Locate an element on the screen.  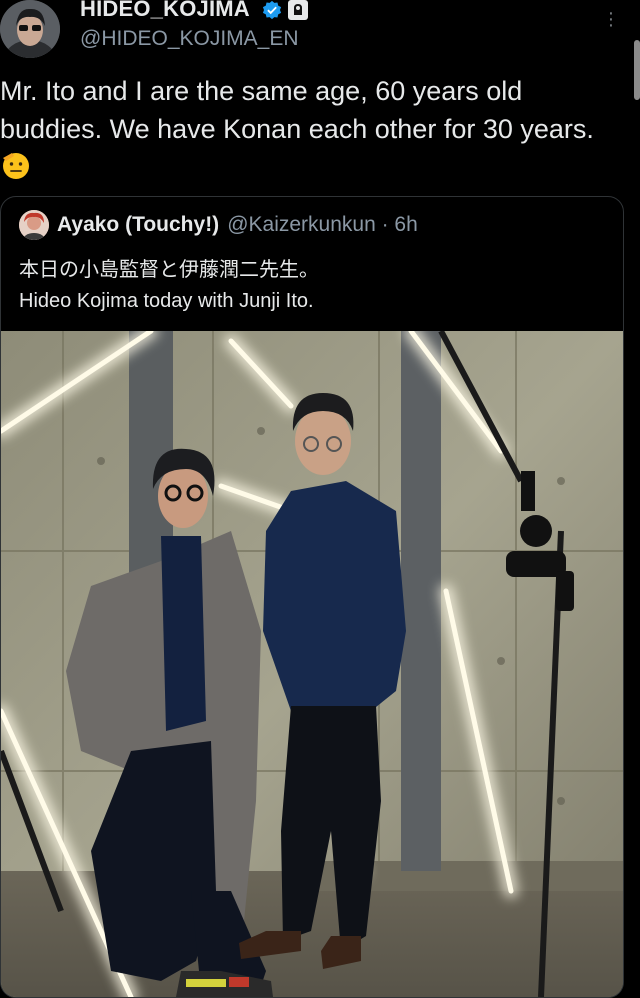
author-handle: @HIDEO_KOJIMA_EN is located at coordinates (189, 39).